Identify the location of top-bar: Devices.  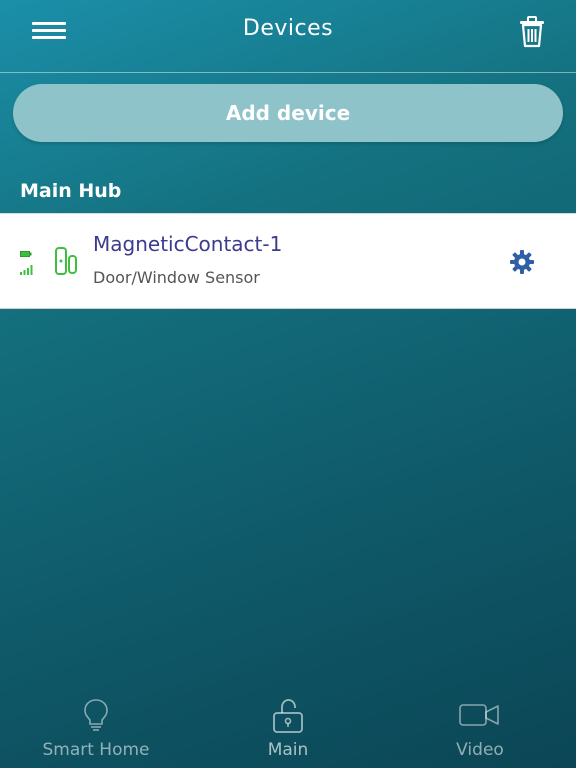
(288, 36).